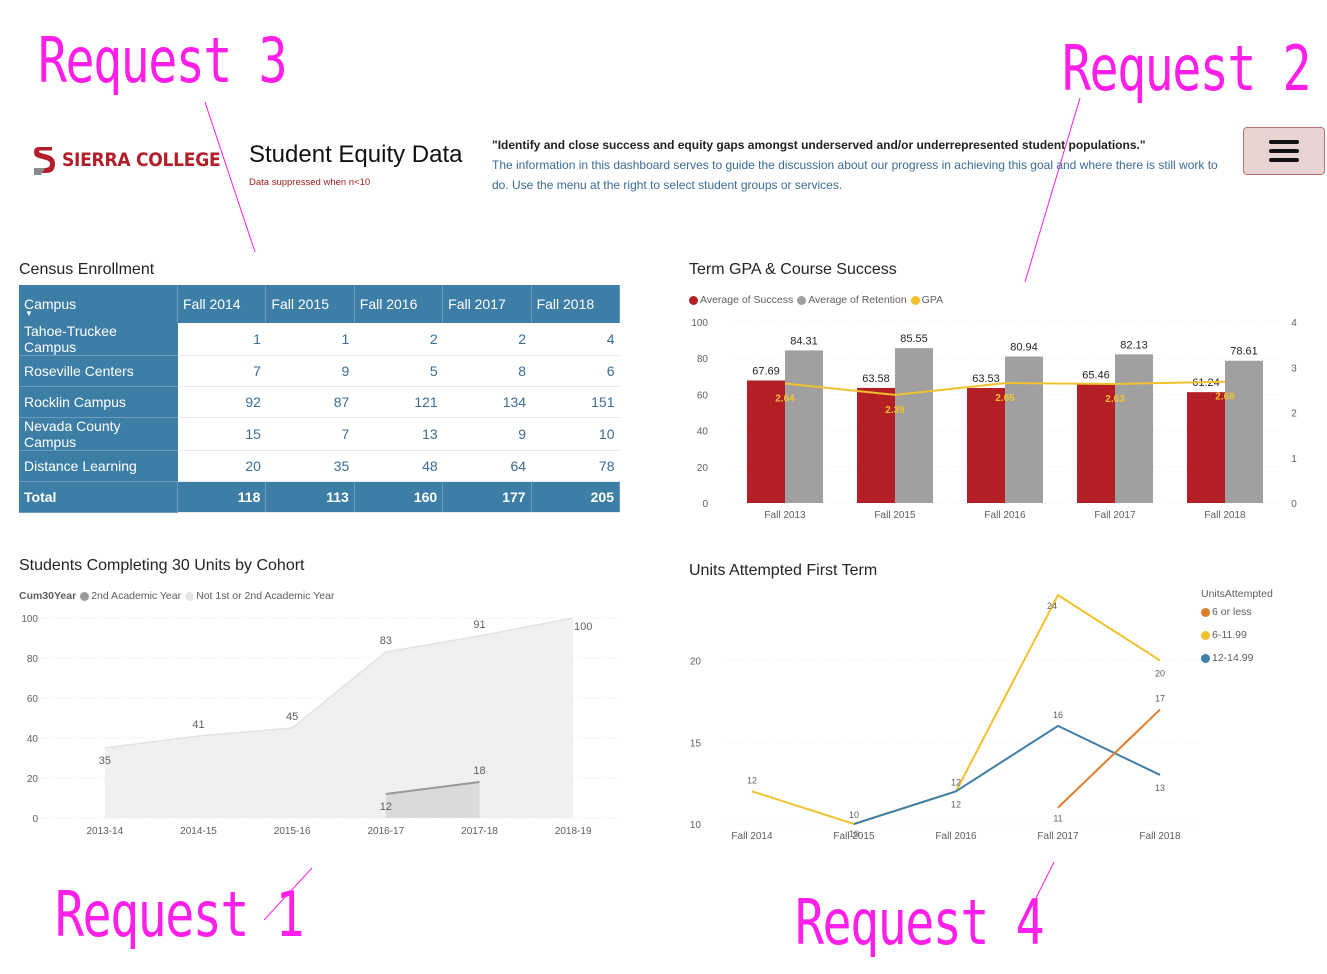  Describe the element at coordinates (752, 836) in the screenshot. I see `x-tick-label: Fall 2014` at that location.